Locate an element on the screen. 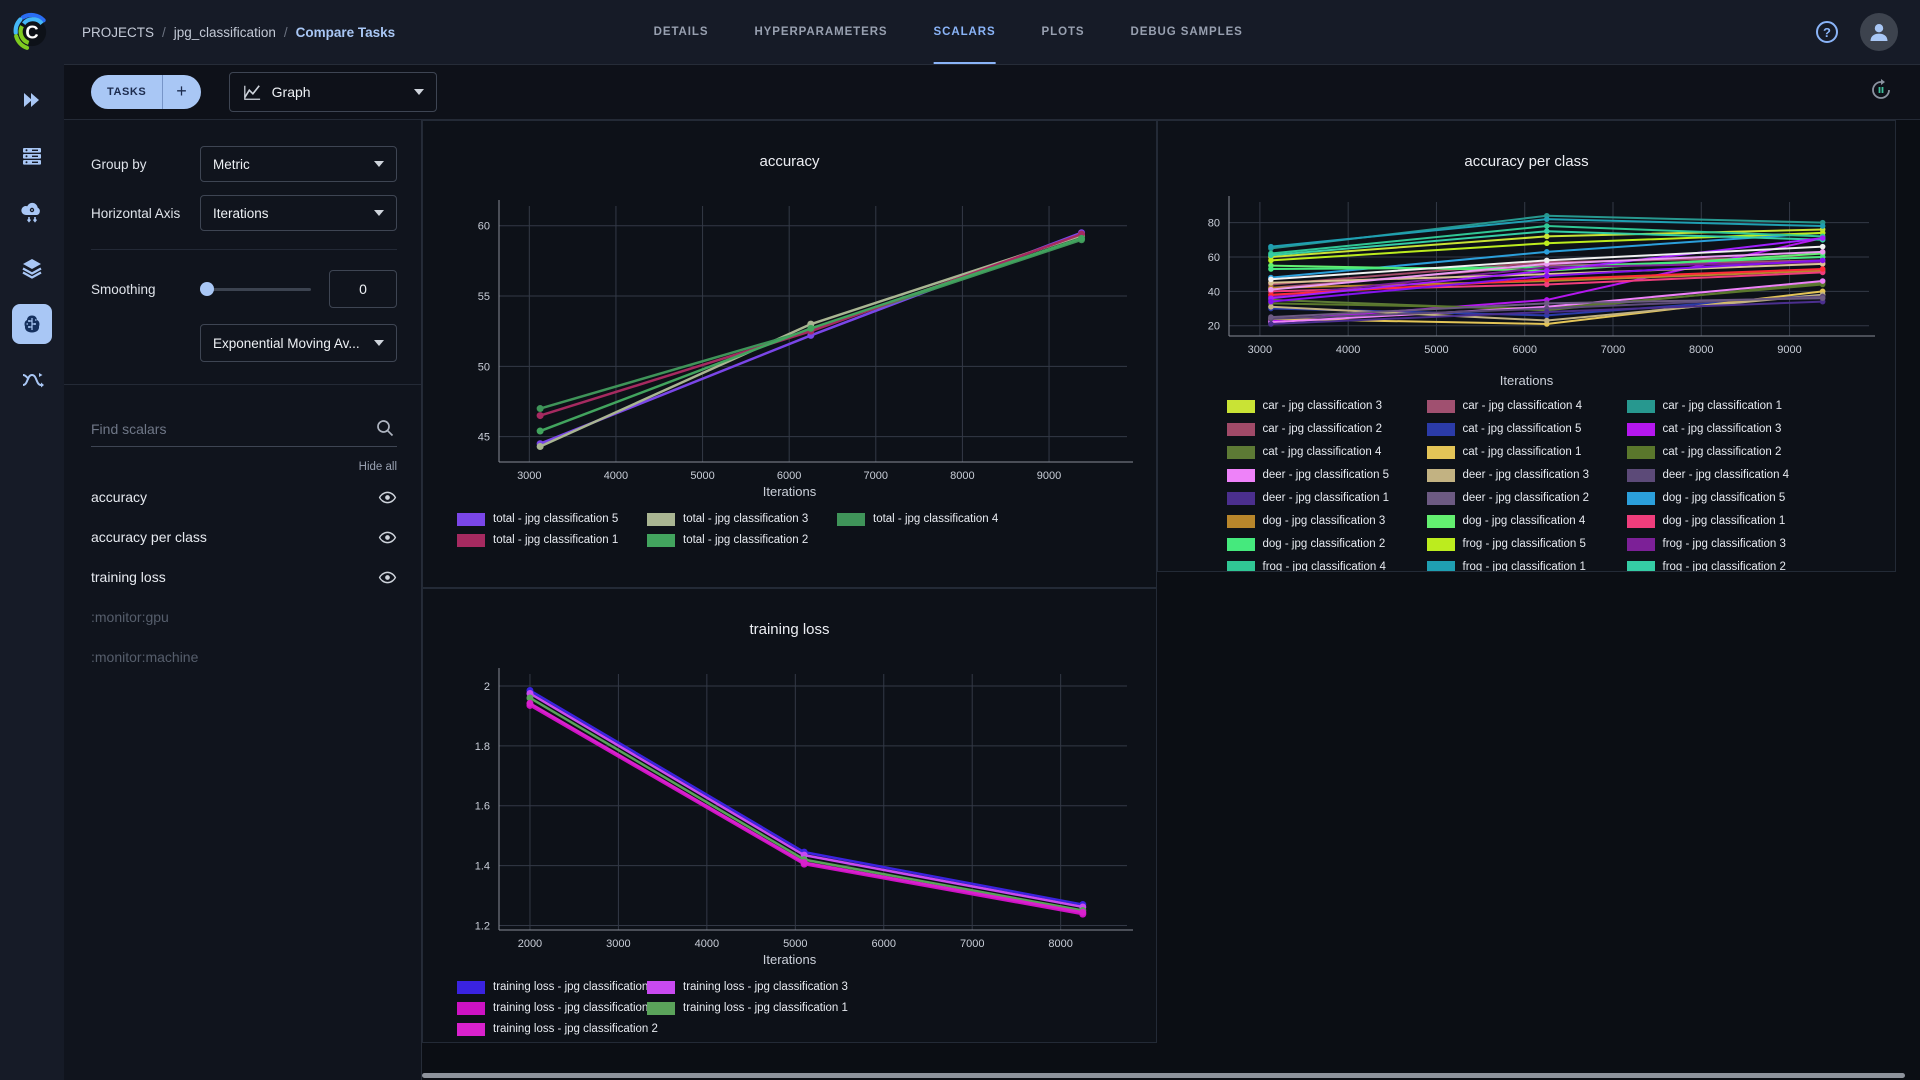 Image resolution: width=1920 pixels, height=1080 pixels. scalar-row--monitor-machine: :monitor:machine is located at coordinates (244, 657).